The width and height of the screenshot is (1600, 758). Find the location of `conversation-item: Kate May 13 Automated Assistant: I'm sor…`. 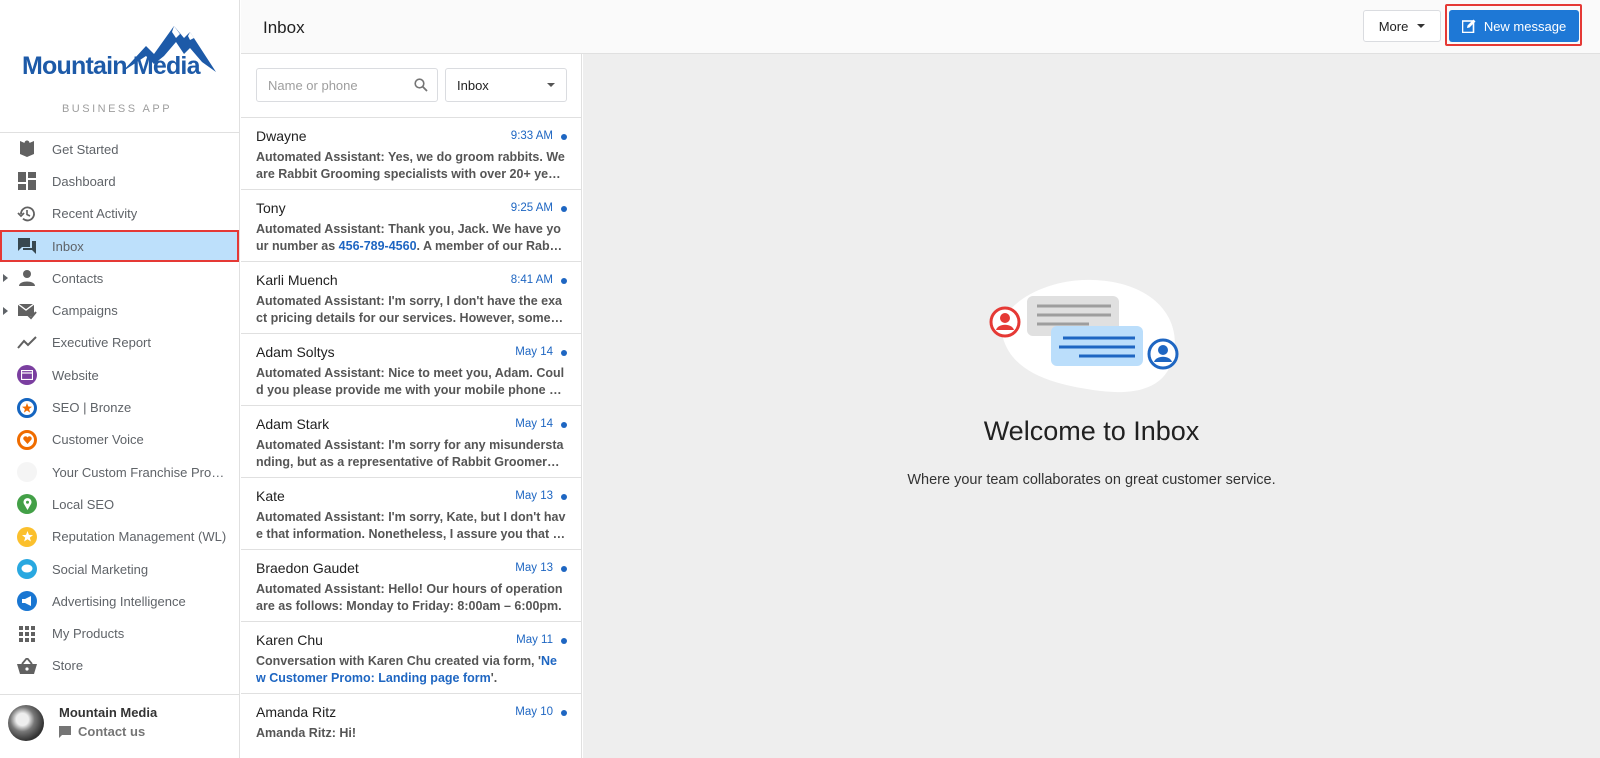

conversation-item: Kate May 13 Automated Assistant: I'm sor… is located at coordinates (411, 514).